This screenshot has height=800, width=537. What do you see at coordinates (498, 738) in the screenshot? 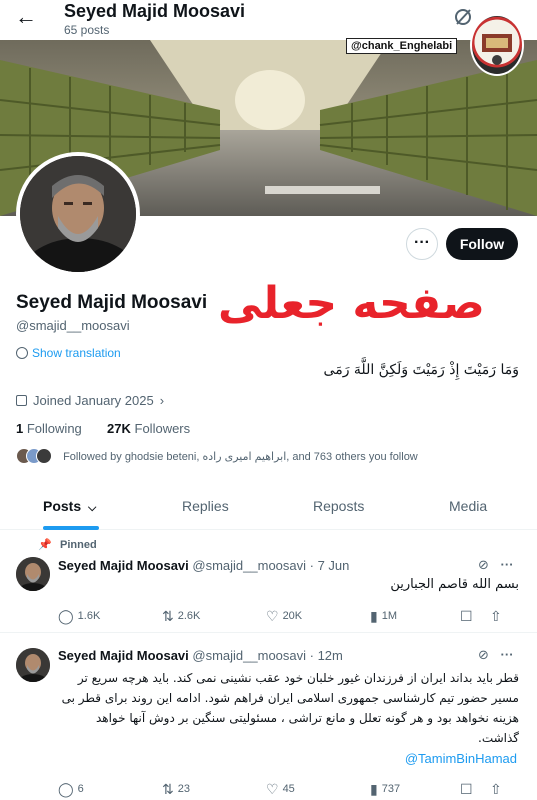
I see `post-text-line: گذاشت.` at bounding box center [498, 738].